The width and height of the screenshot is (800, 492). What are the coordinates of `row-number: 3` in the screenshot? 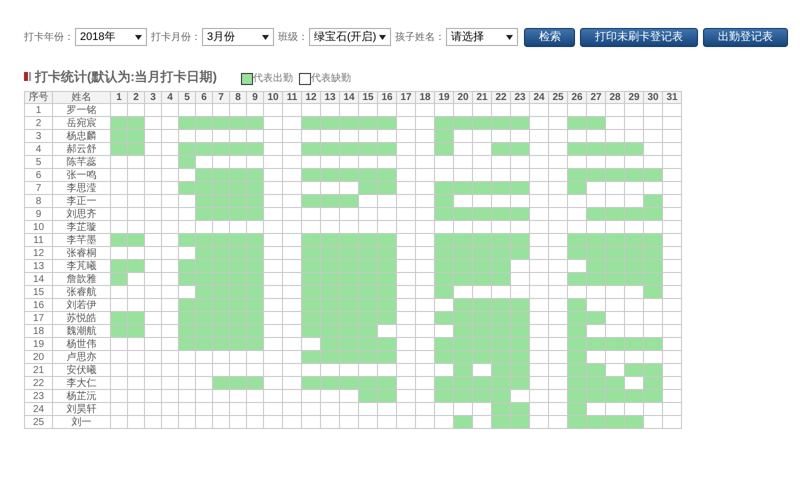 It's located at (38, 136).